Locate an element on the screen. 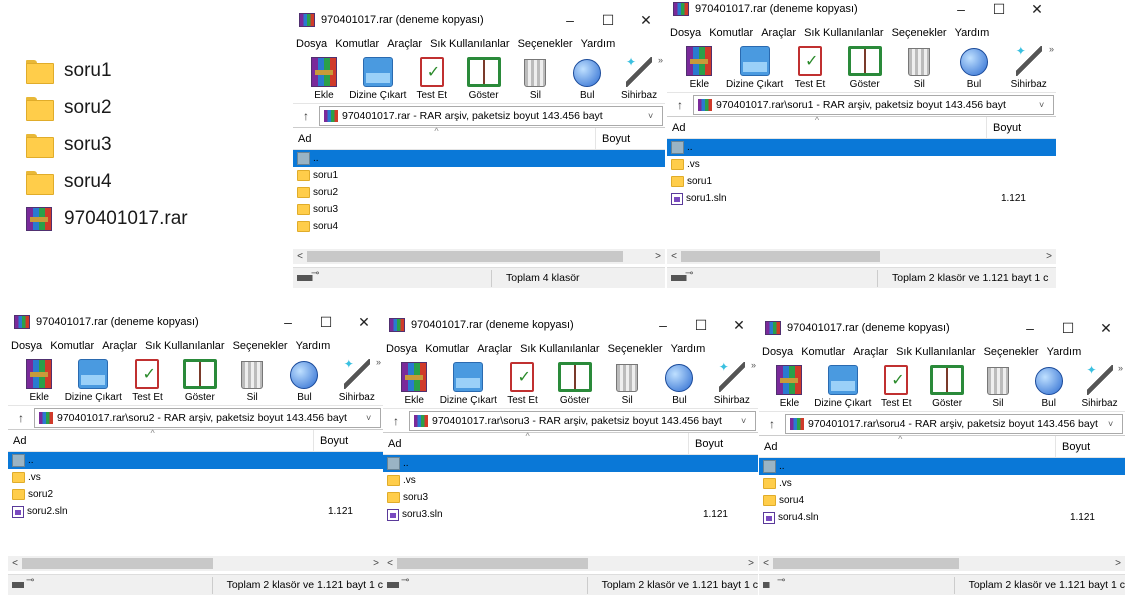 The height and width of the screenshot is (595, 1125). horizontal-scrollbar: < > is located at coordinates (942, 563).